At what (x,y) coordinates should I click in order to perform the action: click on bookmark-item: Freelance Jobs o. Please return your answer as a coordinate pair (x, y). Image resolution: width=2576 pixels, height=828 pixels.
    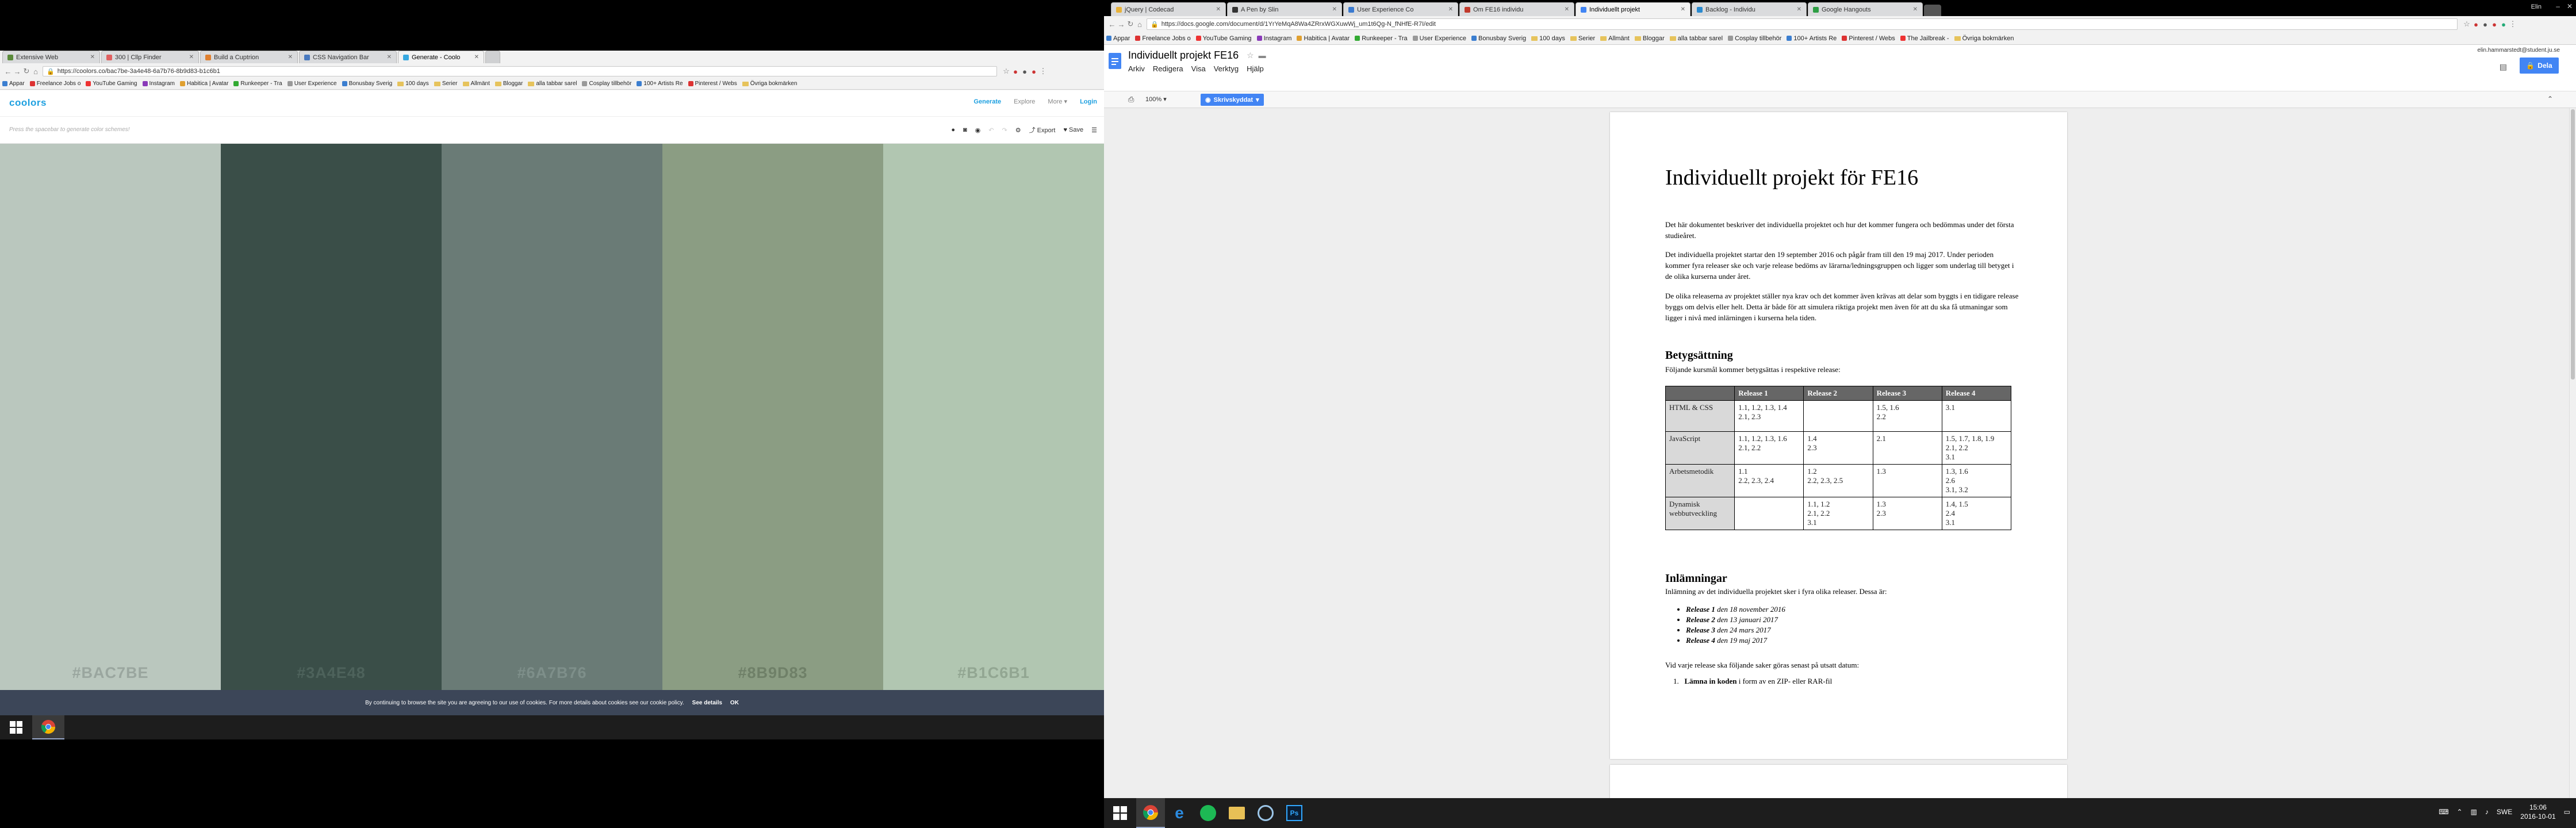
    Looking at the image, I should click on (54, 83).